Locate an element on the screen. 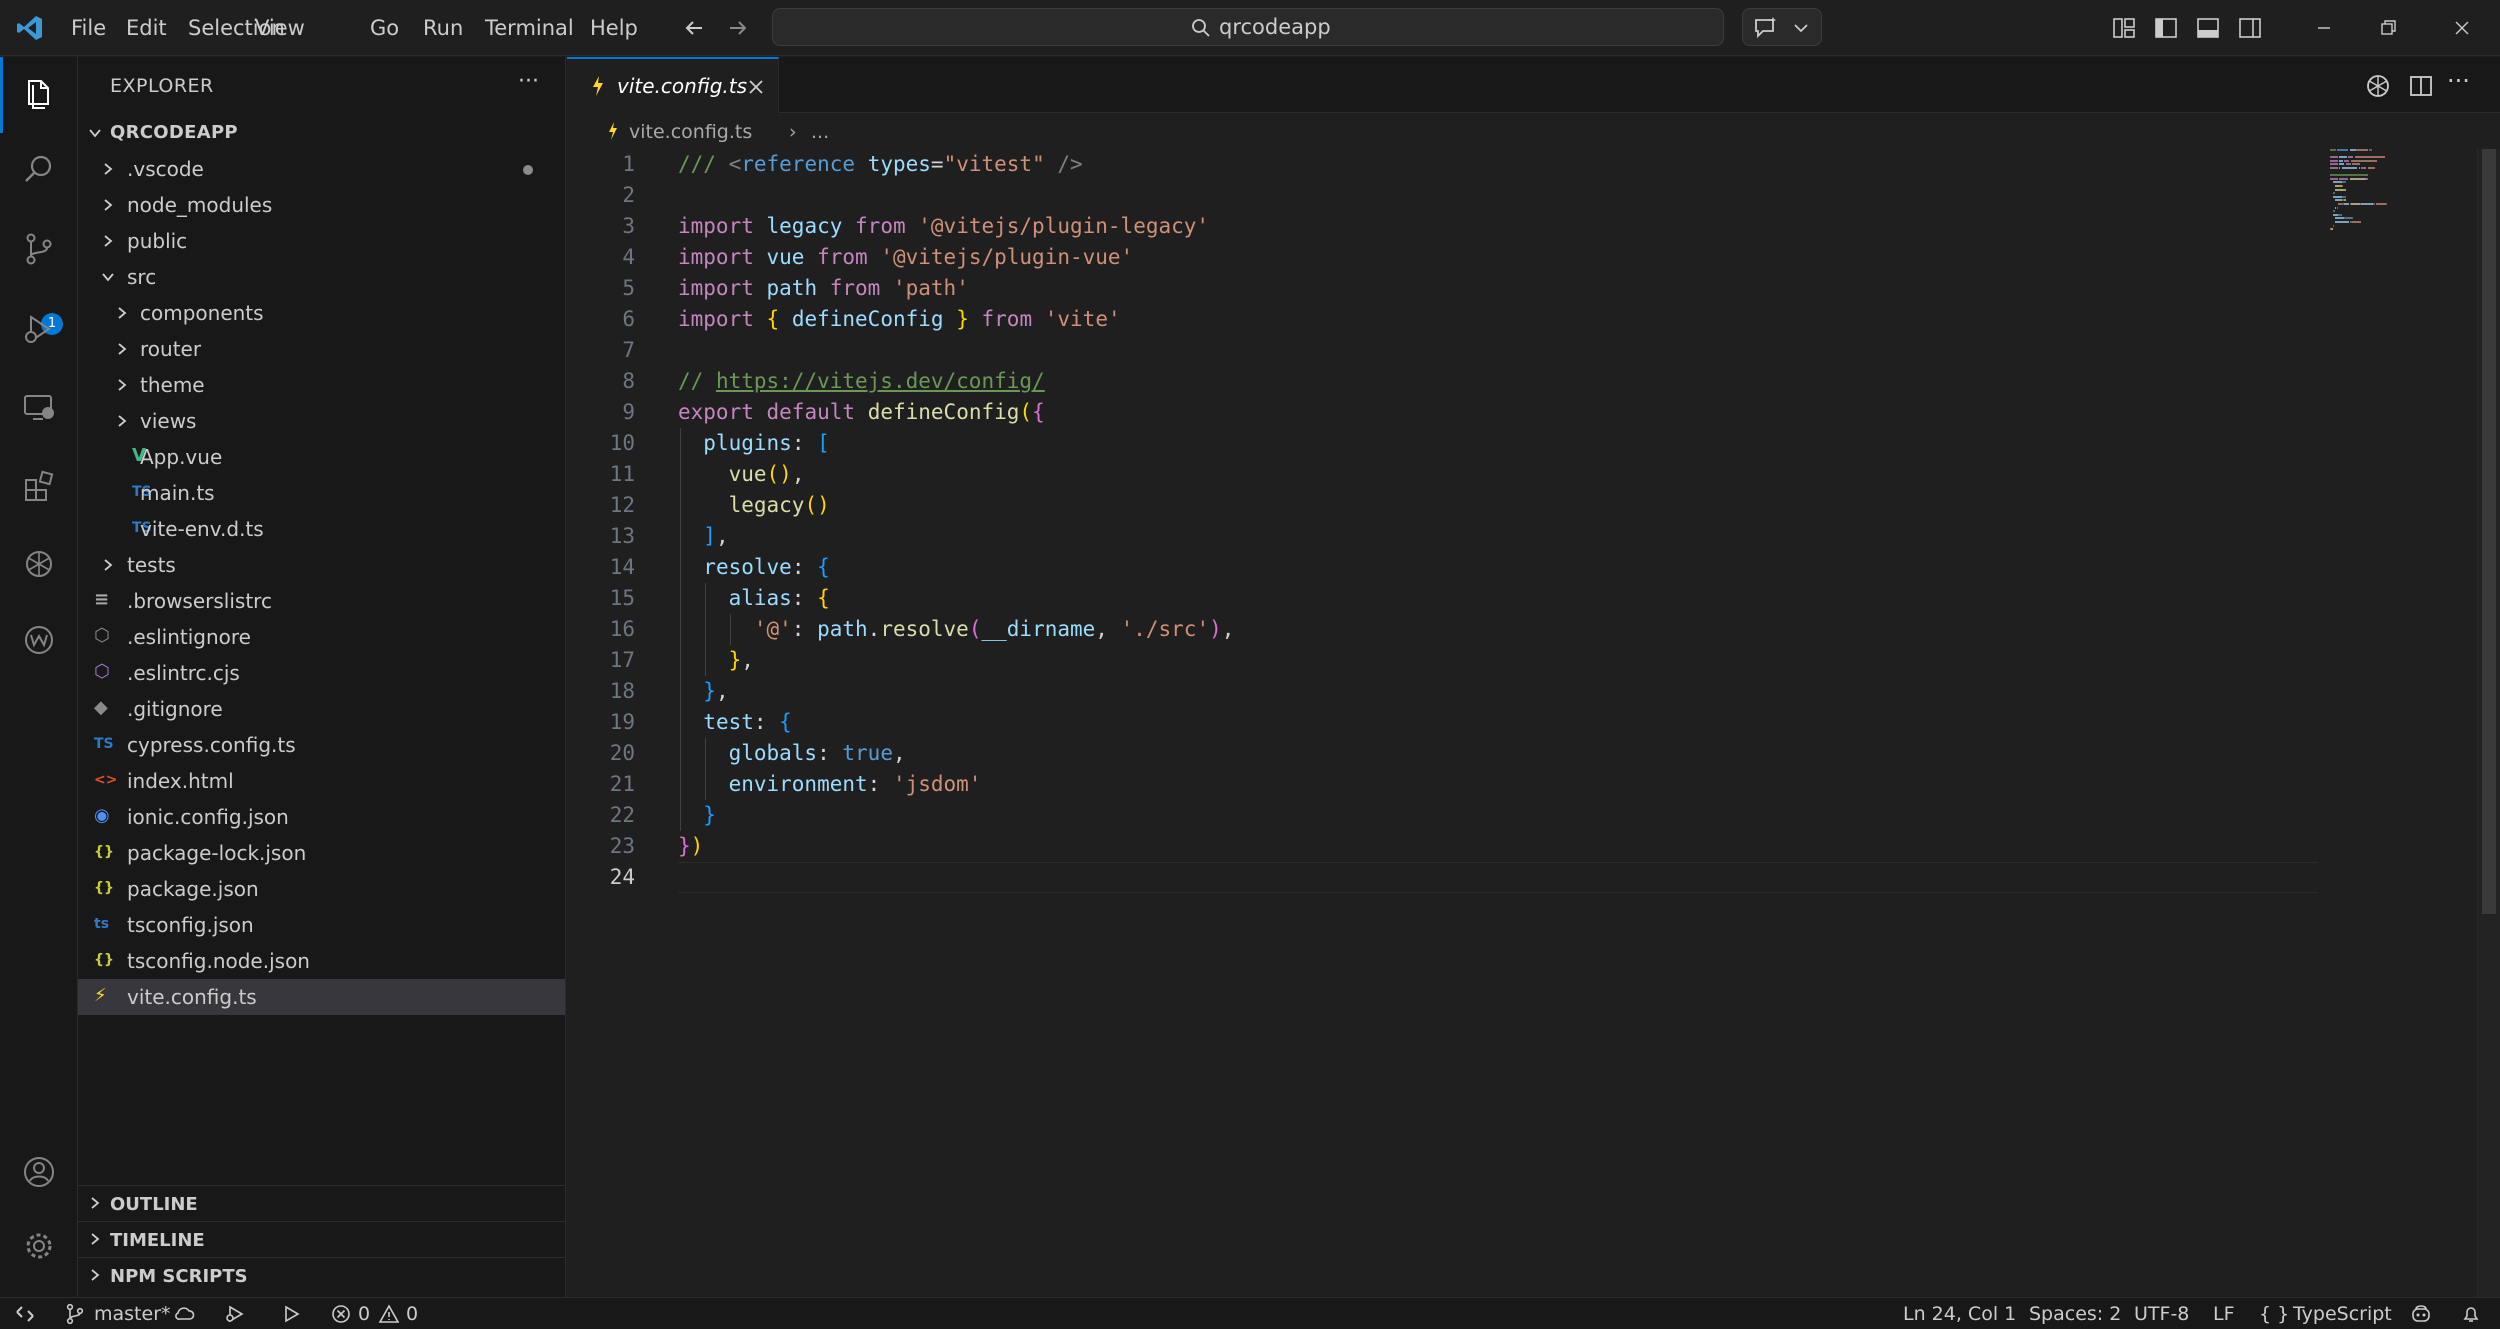 This screenshot has height=1329, width=2500. code-line: 10 plugins: [ is located at coordinates (1517, 443).